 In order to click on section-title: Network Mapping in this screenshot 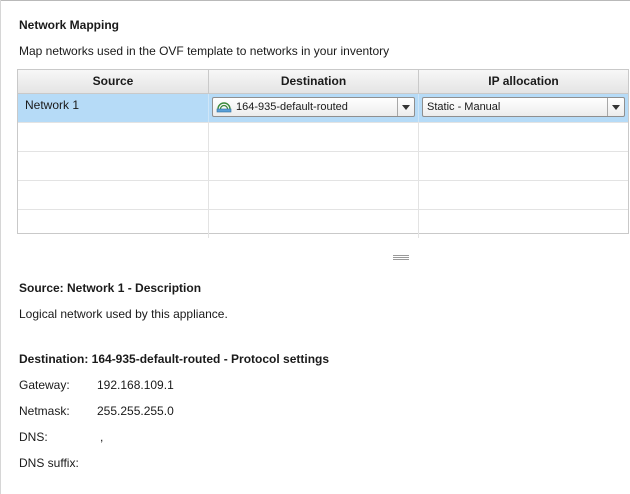, I will do `click(69, 25)`.